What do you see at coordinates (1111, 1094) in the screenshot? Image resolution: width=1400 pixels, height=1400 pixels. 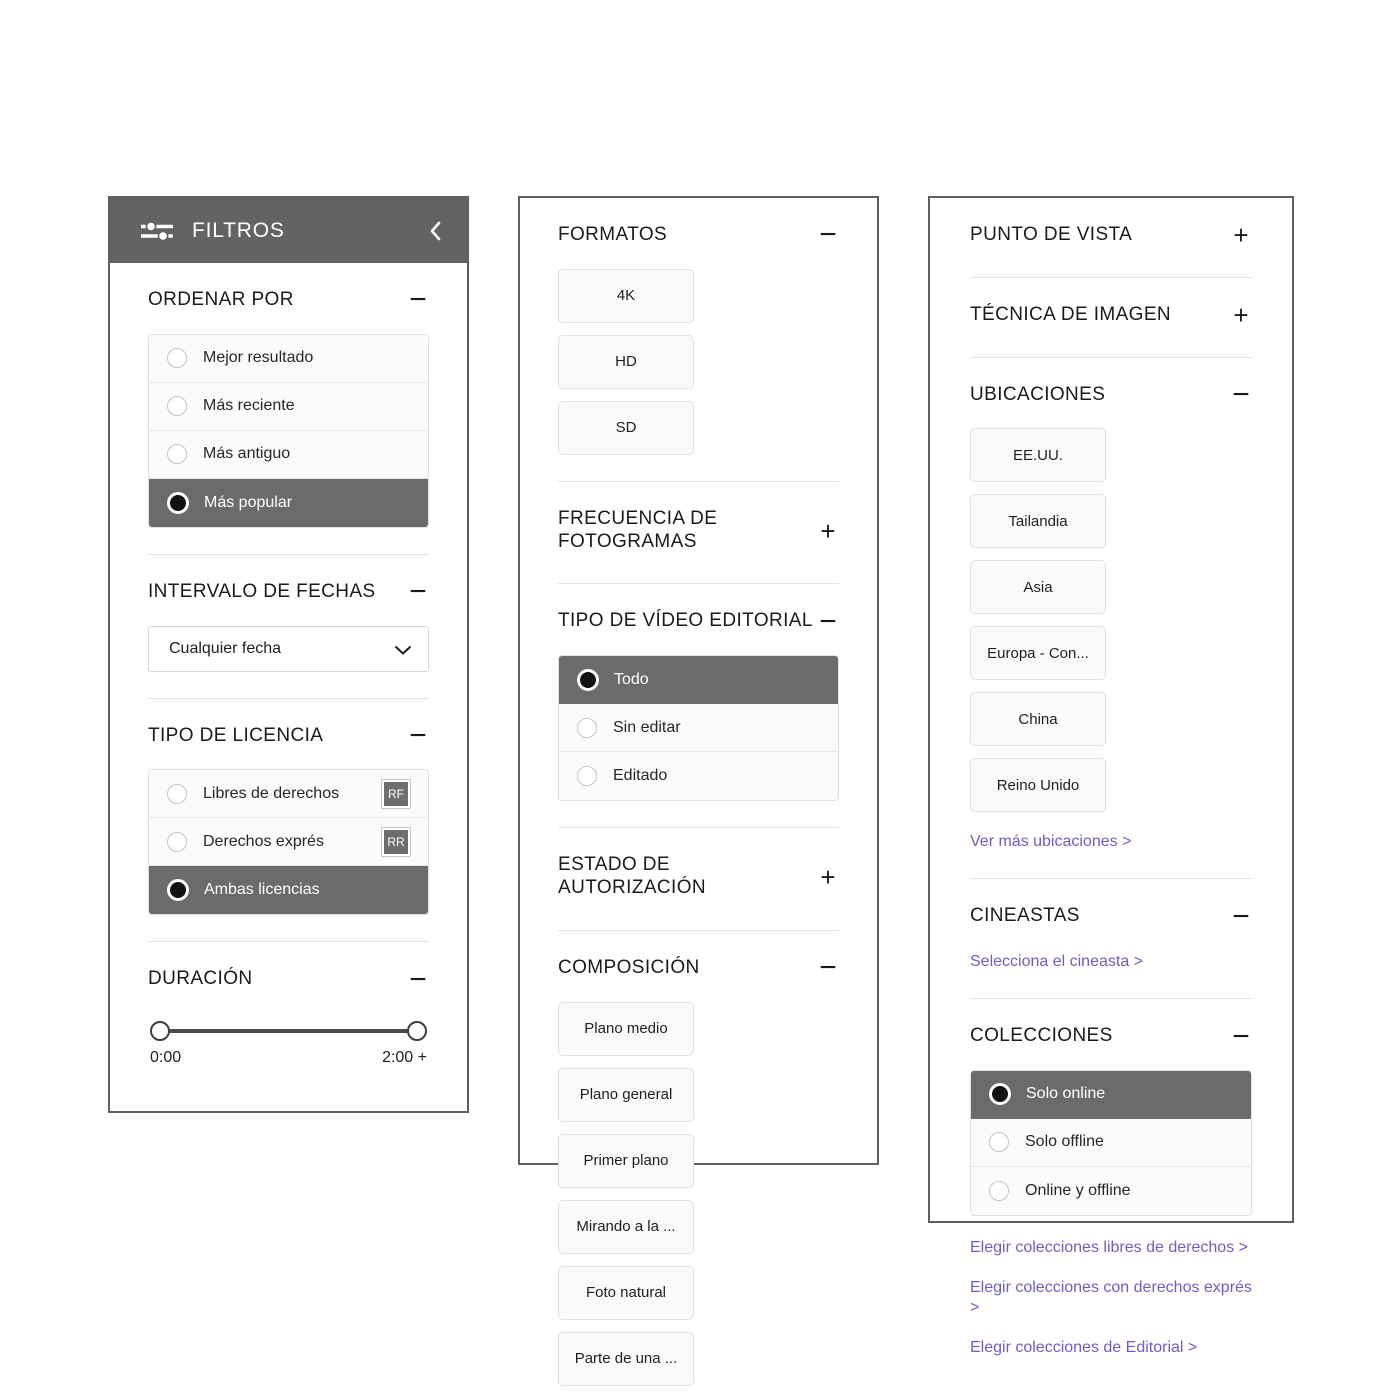 I see `radio-row: Solo online` at bounding box center [1111, 1094].